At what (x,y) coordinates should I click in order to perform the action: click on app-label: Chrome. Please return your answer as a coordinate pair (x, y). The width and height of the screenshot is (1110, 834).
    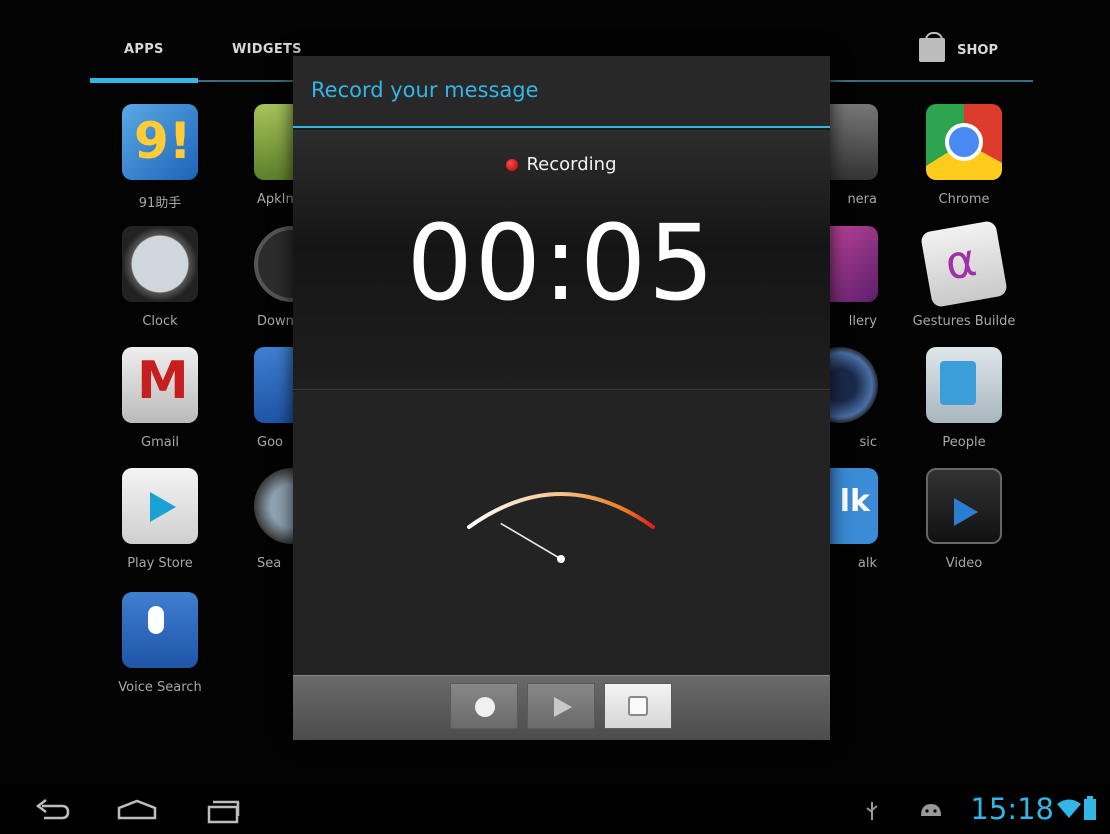
    Looking at the image, I should click on (964, 199).